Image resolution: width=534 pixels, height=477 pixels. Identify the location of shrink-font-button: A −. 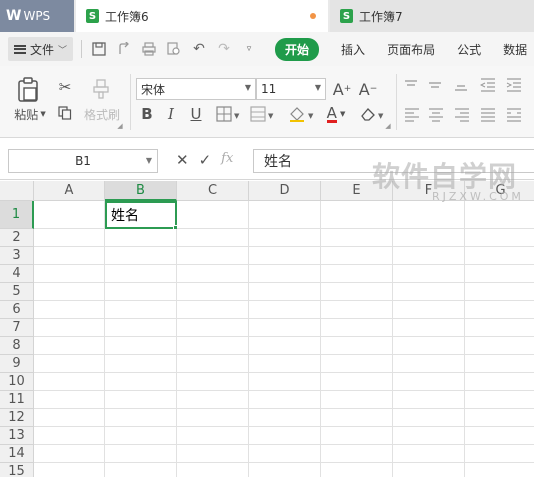
(368, 89).